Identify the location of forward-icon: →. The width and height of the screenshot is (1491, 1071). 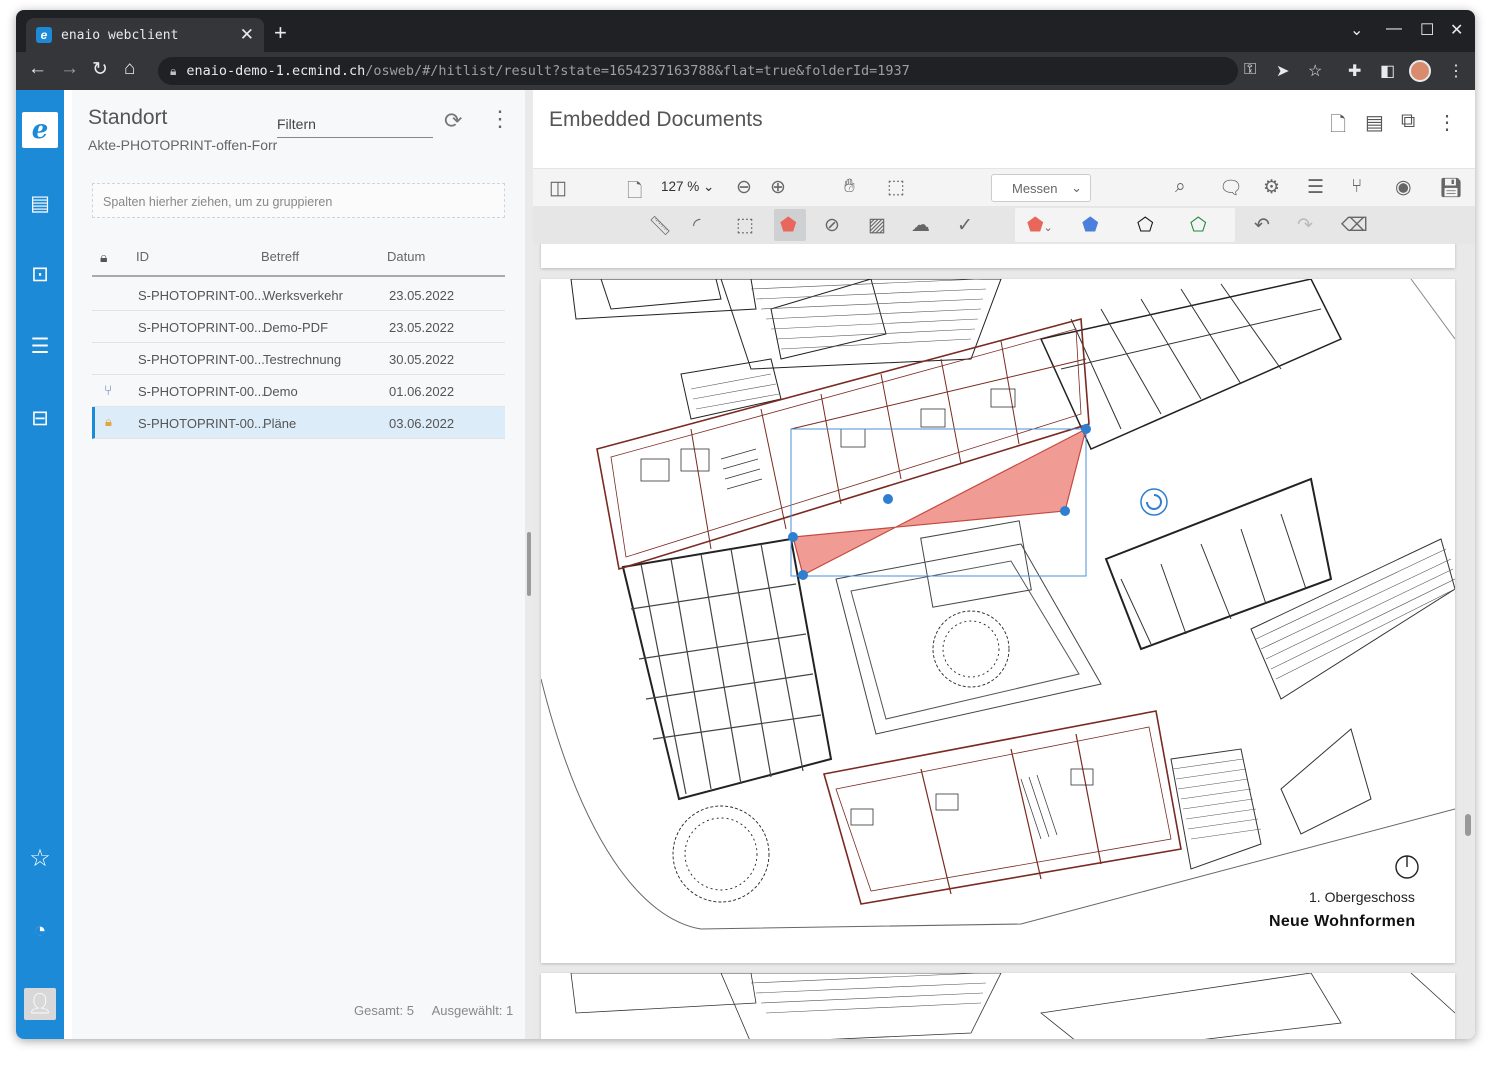
(69, 69).